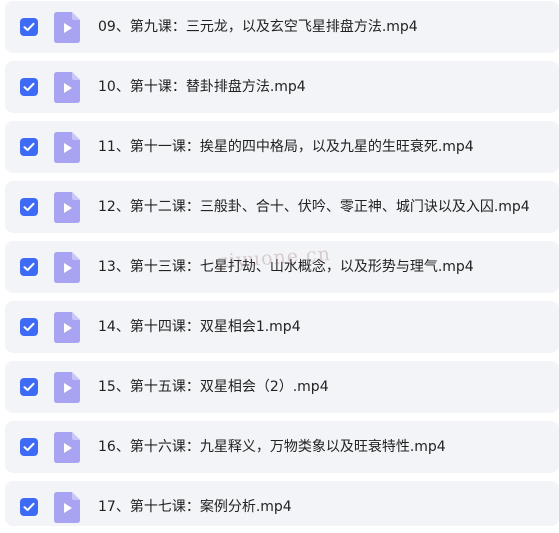 The width and height of the screenshot is (559, 533). I want to click on list-item: 09、第九课：三元龙，以及玄空飞星排盘方法.mp4, so click(282, 27).